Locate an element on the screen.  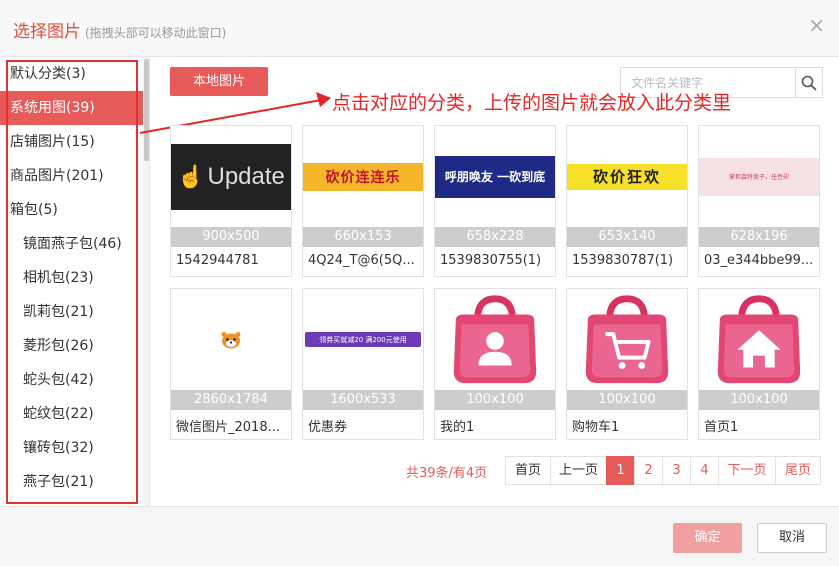
thumb-text: 领券买就减20 满200元使用 is located at coordinates (363, 339).